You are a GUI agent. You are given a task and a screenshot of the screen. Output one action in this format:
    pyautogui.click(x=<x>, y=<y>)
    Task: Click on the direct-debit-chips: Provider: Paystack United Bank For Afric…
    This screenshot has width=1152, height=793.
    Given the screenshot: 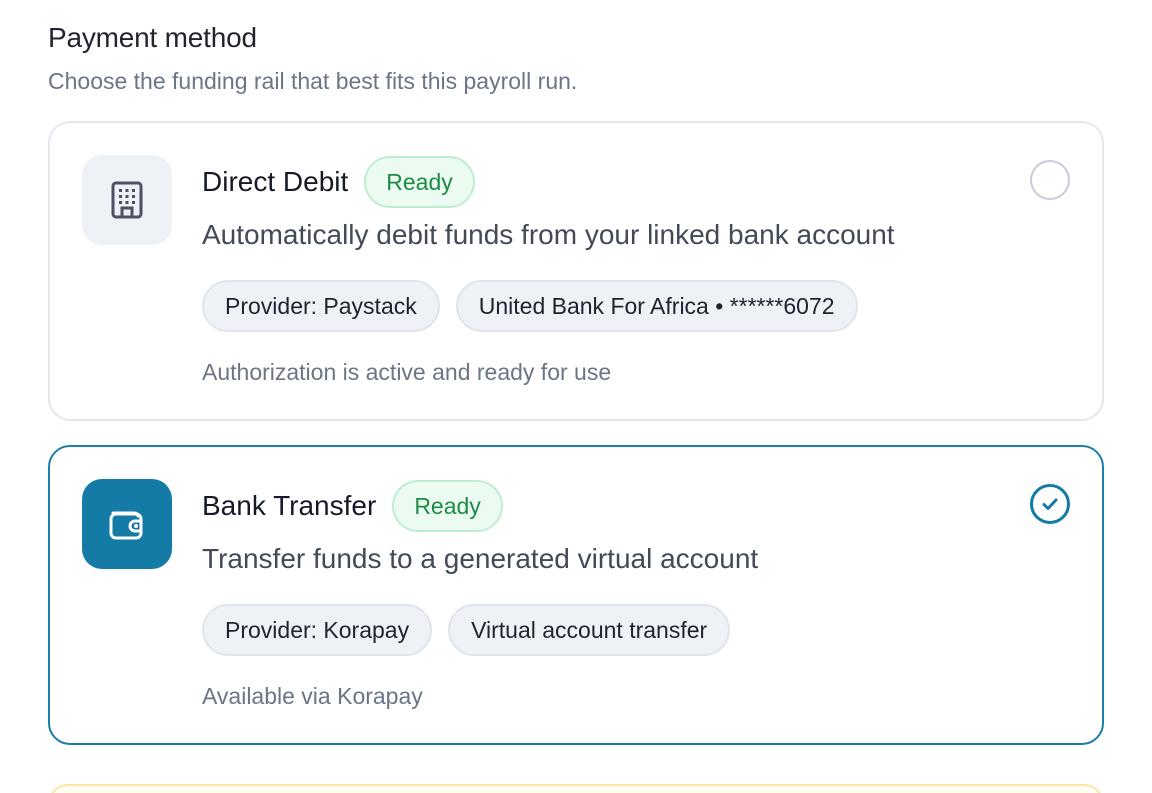 What is the action you would take?
    pyautogui.click(x=530, y=306)
    